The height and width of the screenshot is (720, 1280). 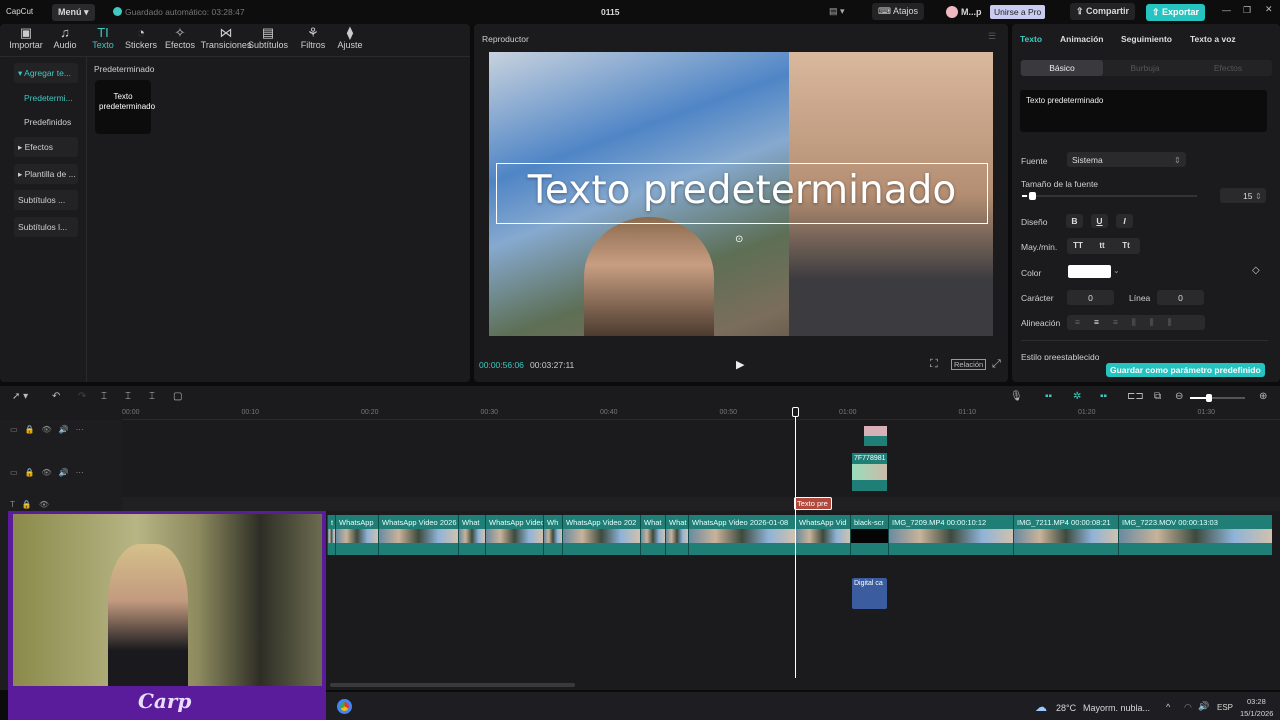 What do you see at coordinates (1256, 701) in the screenshot?
I see `clock-time: 03:28` at bounding box center [1256, 701].